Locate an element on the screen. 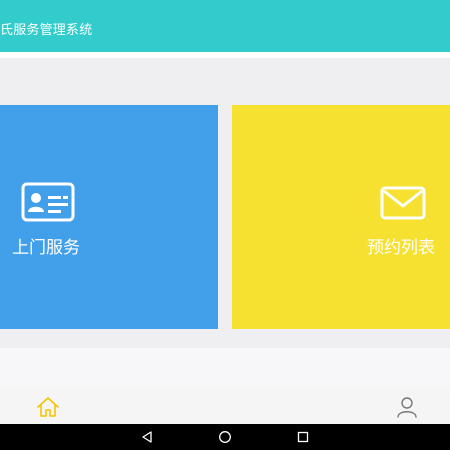 This screenshot has height=450, width=450. bottom-tab-bar is located at coordinates (225, 406).